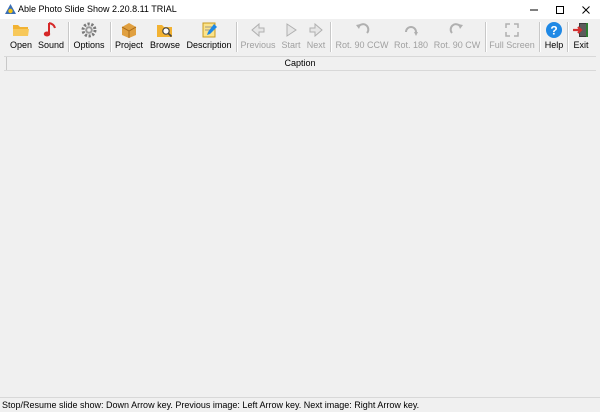  I want to click on previous-button: Previous, so click(258, 37).